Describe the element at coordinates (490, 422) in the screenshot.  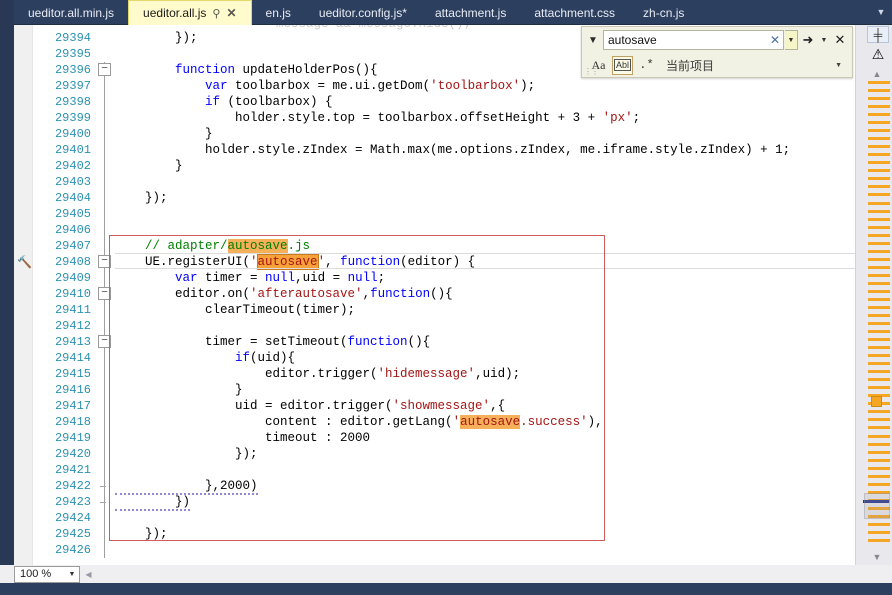
I see `code-token: autosave` at that location.